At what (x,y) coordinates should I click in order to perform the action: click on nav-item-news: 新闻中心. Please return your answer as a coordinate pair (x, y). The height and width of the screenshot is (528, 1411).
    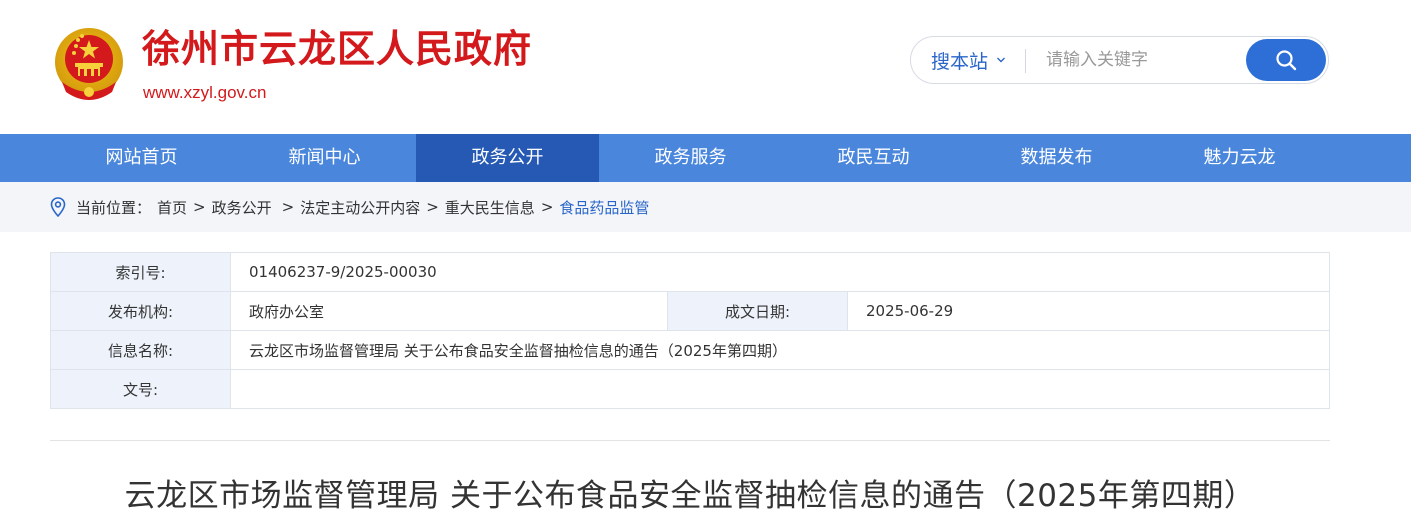
    Looking at the image, I should click on (324, 158).